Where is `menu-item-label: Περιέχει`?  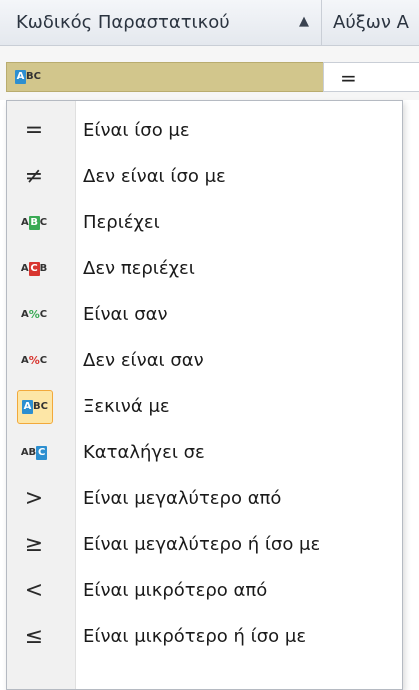 menu-item-label: Περιέχει is located at coordinates (121, 222).